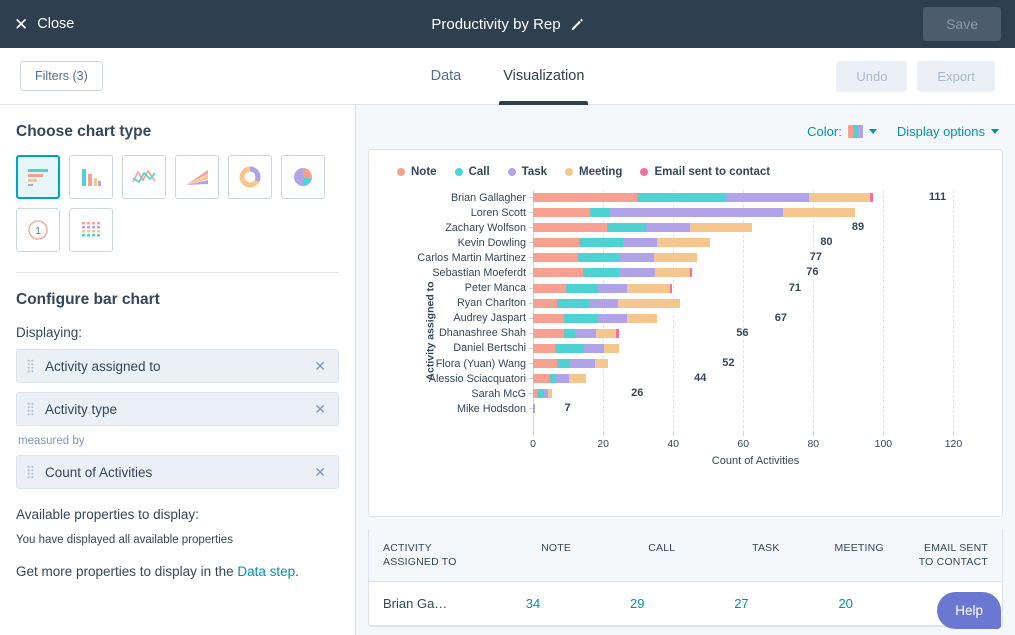 The image size is (1015, 635). Describe the element at coordinates (91, 177) in the screenshot. I see `chart-type-vertical-bar` at that location.